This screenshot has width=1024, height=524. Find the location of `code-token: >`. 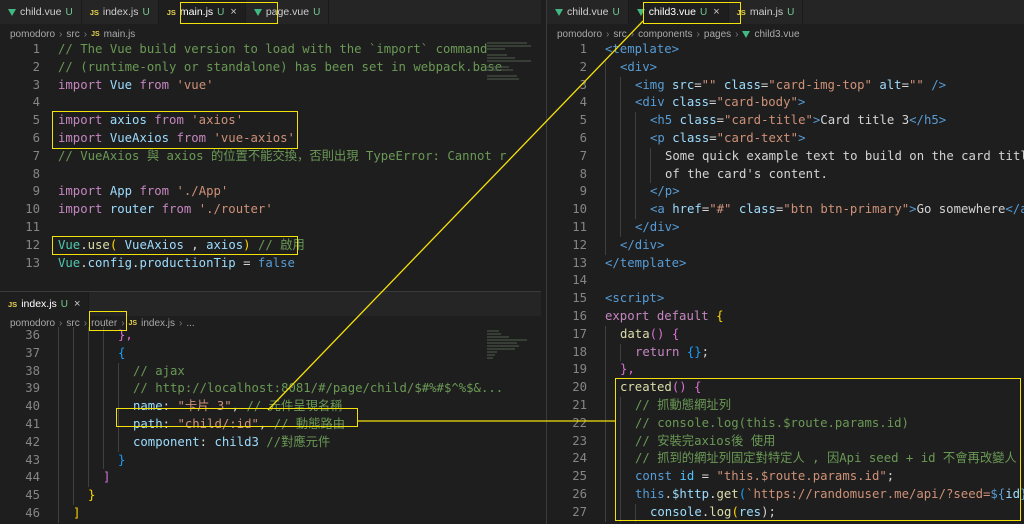

code-token: > is located at coordinates (913, 209).